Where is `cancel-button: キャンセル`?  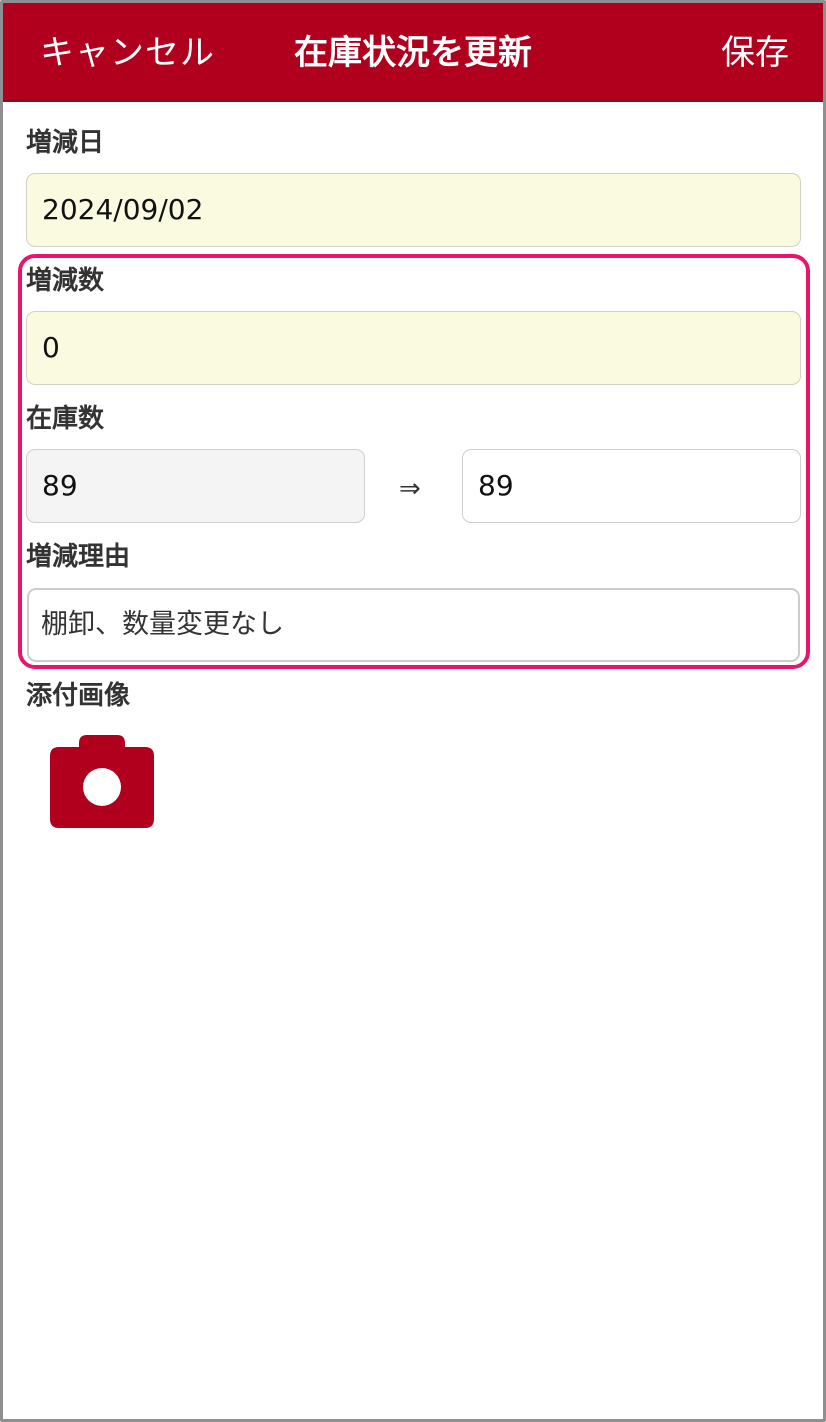 cancel-button: キャンセル is located at coordinates (127, 53).